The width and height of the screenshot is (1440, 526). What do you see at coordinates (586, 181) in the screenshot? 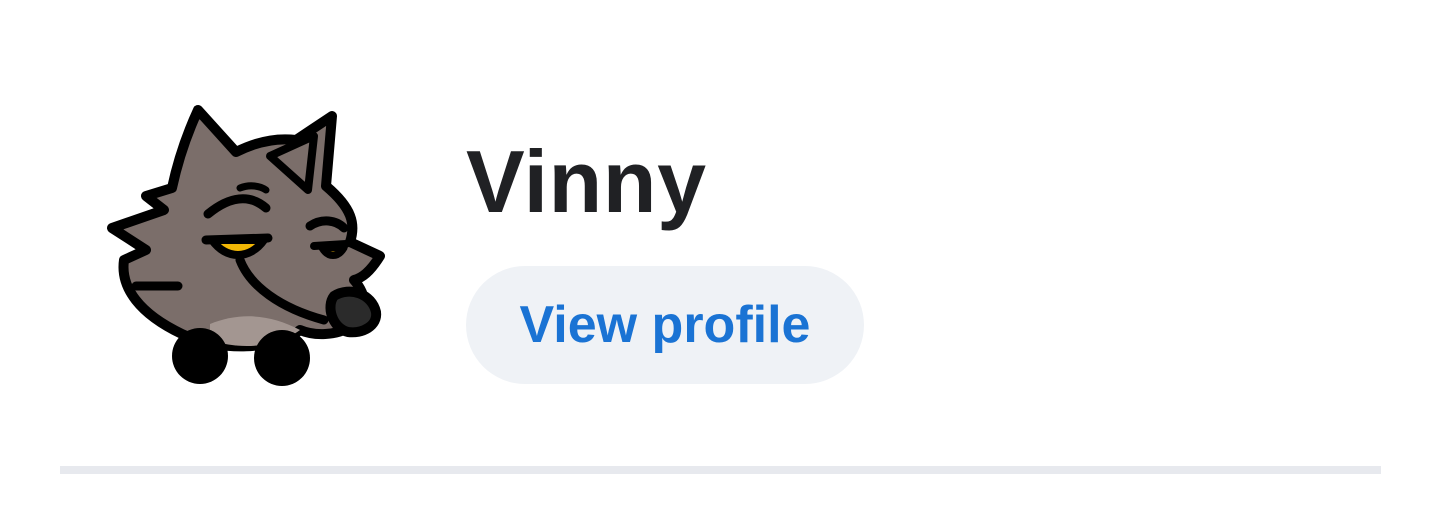
I see `profile-username: Vinny` at bounding box center [586, 181].